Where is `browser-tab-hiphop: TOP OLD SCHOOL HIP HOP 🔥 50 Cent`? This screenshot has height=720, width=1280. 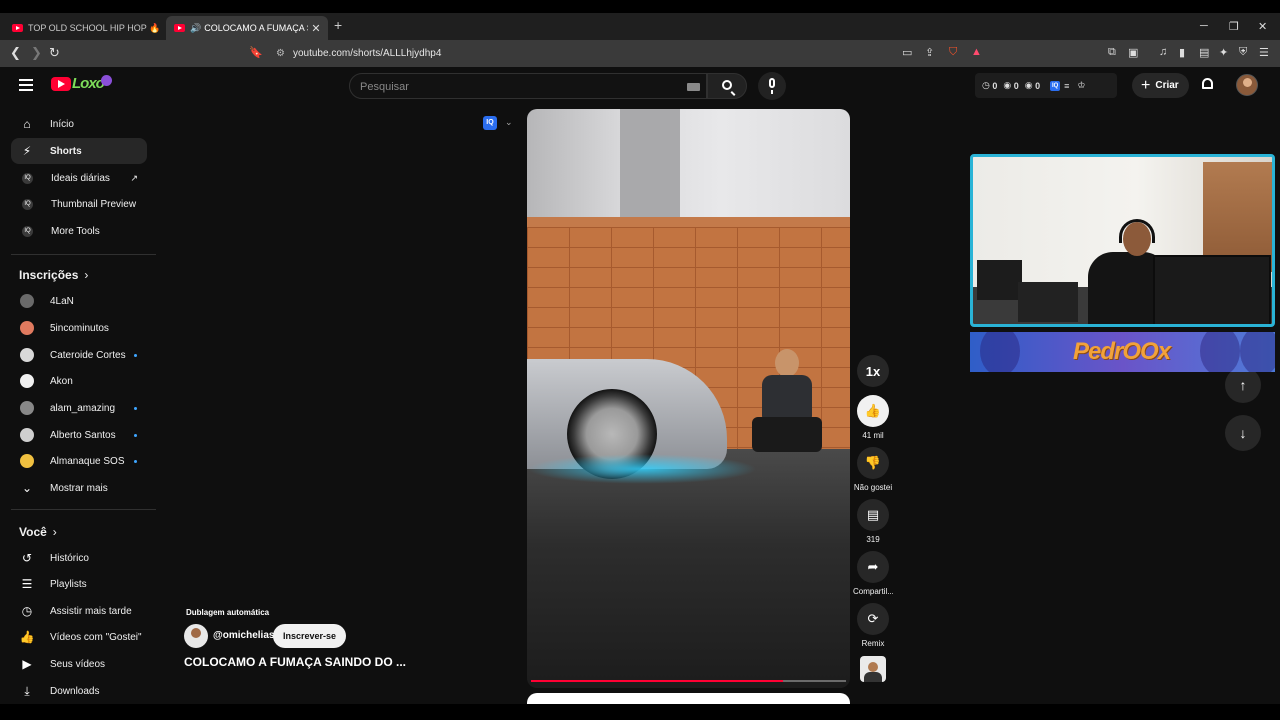
browser-tab-hiphop: TOP OLD SCHOOL HIP HOP 🔥 50 Cent is located at coordinates (83, 28).